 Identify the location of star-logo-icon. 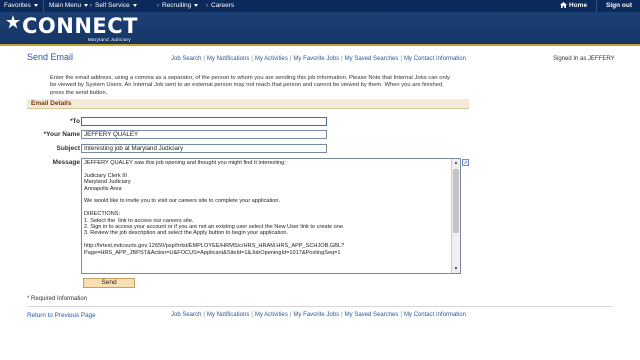
(13, 22).